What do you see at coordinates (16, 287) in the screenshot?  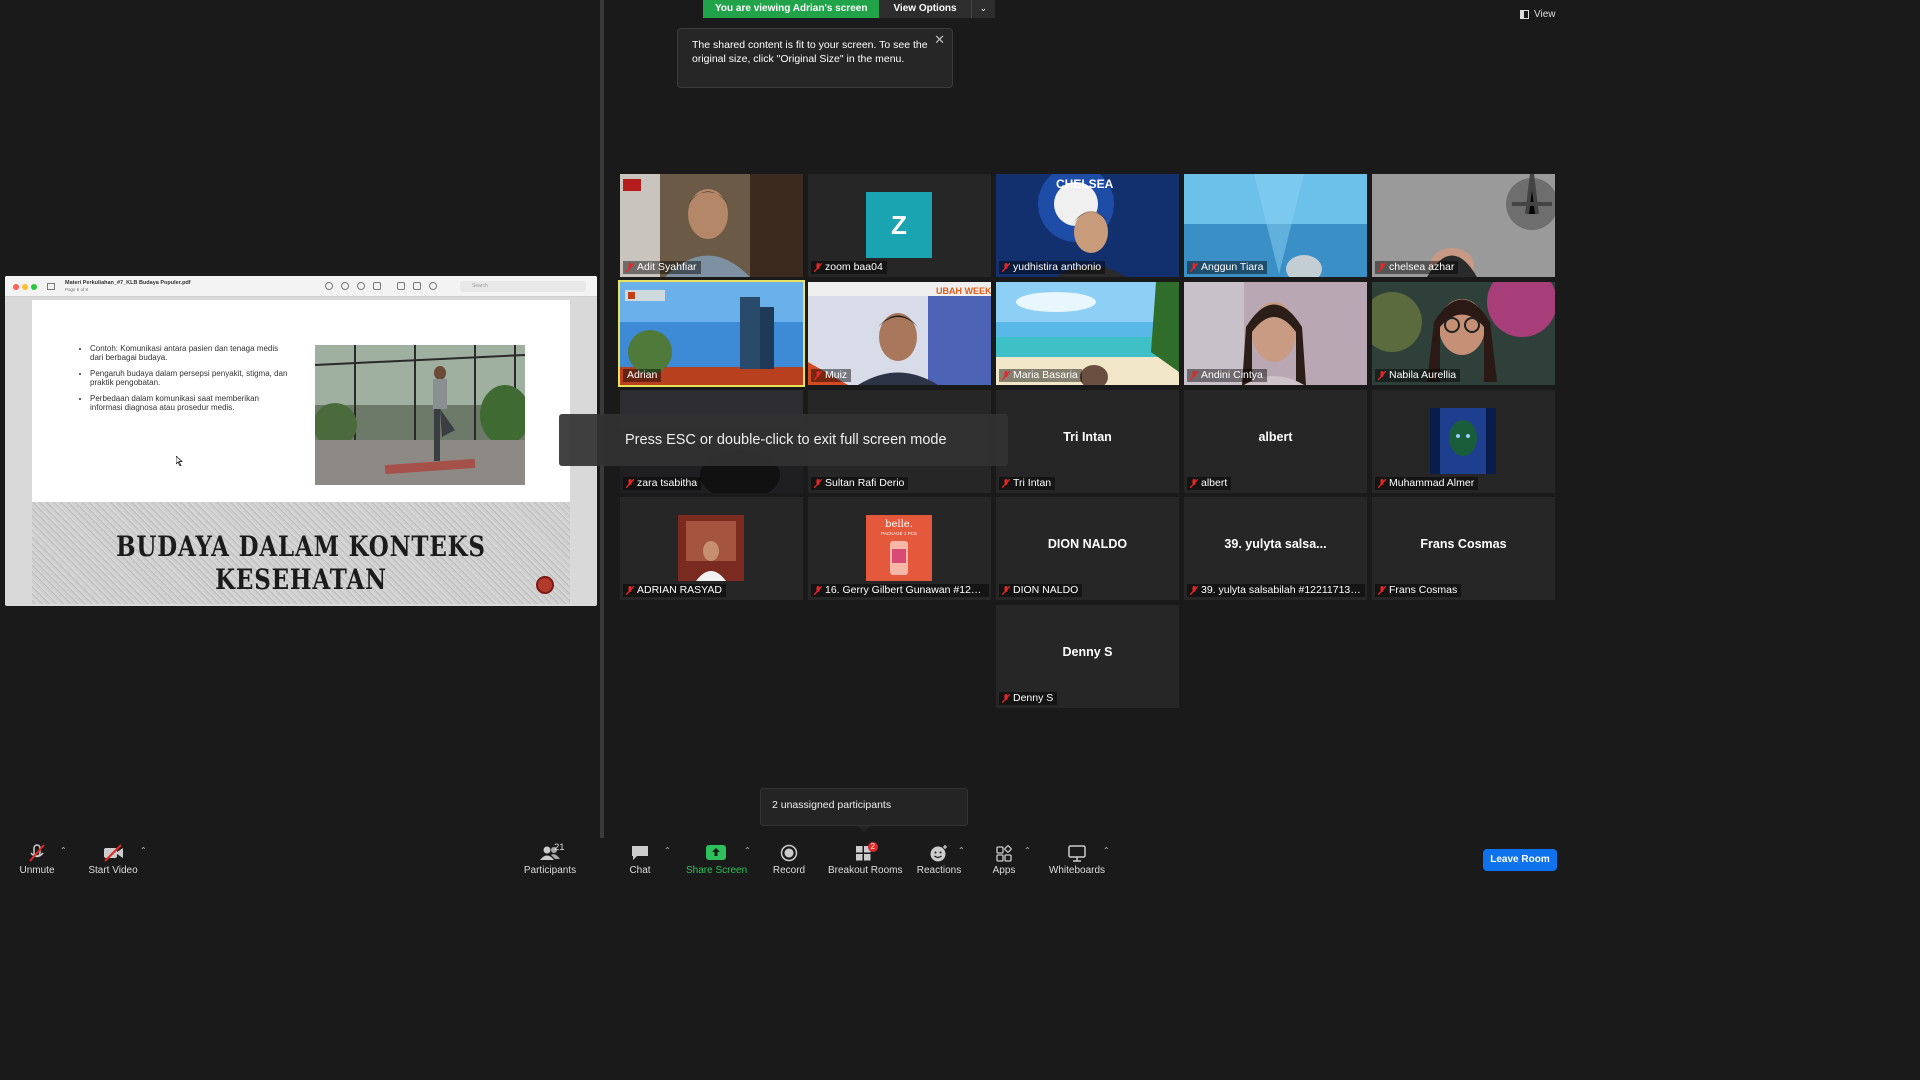 I see `close-dot-icon` at bounding box center [16, 287].